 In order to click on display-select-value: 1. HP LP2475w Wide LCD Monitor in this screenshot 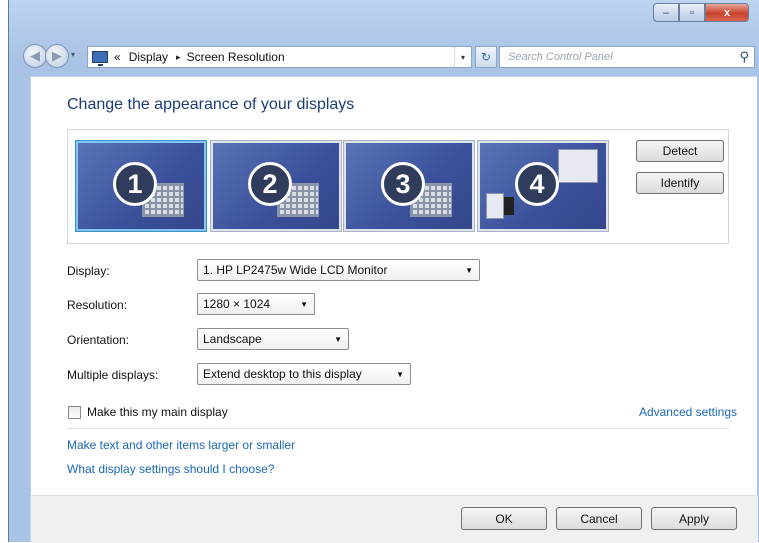, I will do `click(295, 270)`.